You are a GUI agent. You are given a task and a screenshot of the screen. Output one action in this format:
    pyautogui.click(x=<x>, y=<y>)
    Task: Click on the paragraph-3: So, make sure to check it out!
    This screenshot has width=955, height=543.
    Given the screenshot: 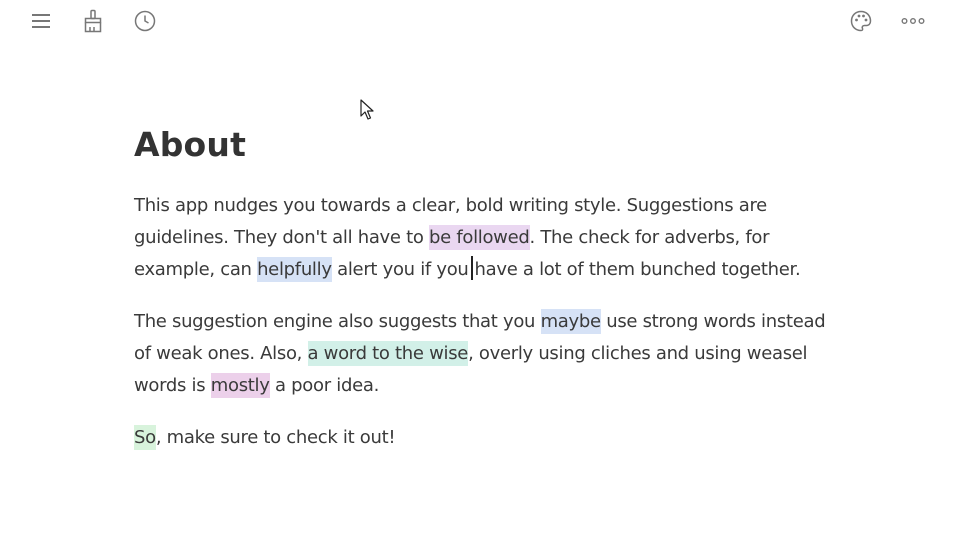 What is the action you would take?
    pyautogui.click(x=484, y=438)
    